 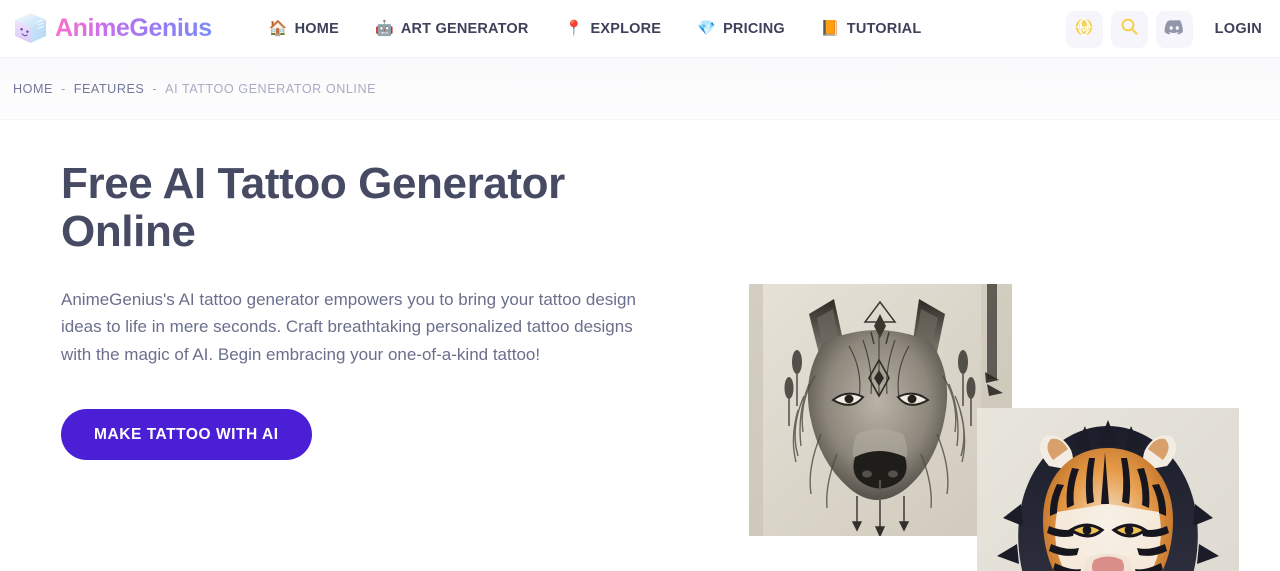 I want to click on language-button, so click(x=1084, y=29).